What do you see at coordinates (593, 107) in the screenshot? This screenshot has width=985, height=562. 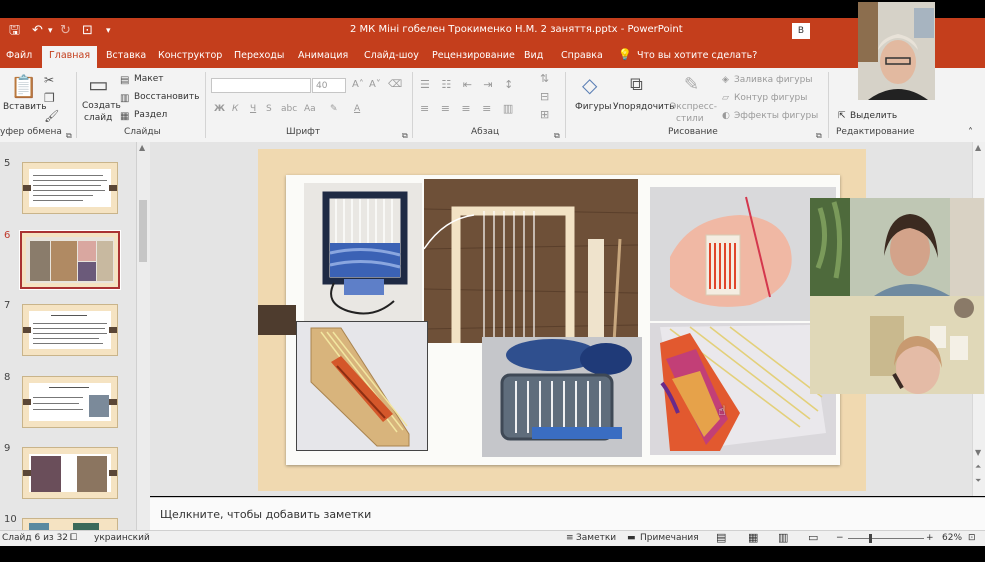 I see `shapes-button: Фигуры` at bounding box center [593, 107].